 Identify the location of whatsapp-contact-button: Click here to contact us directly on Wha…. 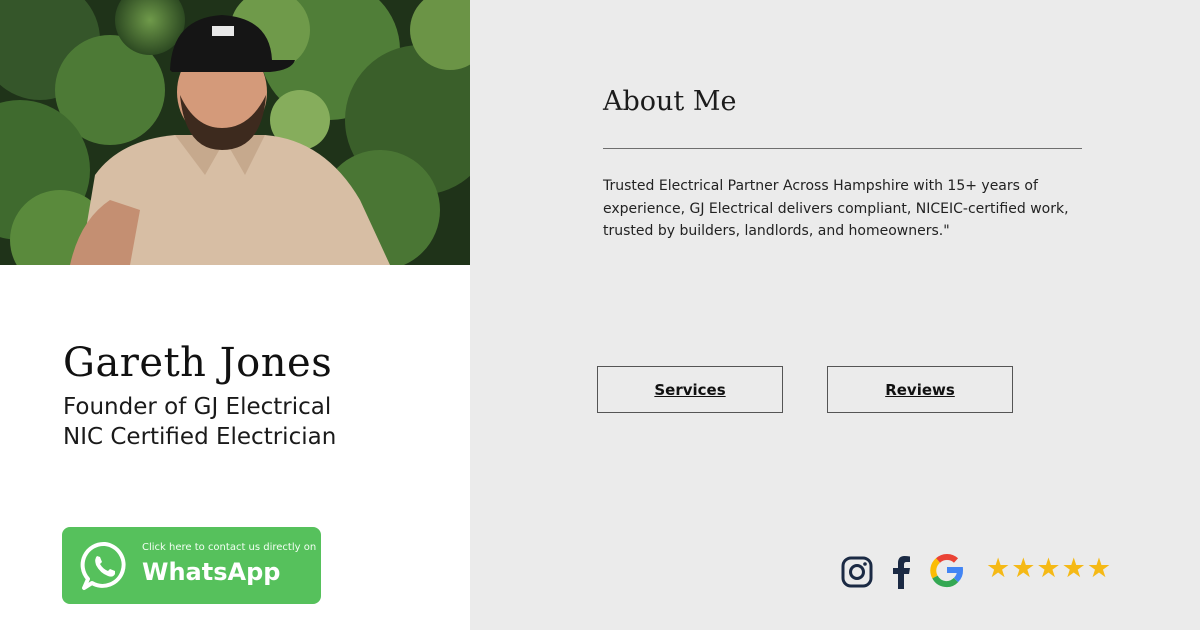
(191, 565).